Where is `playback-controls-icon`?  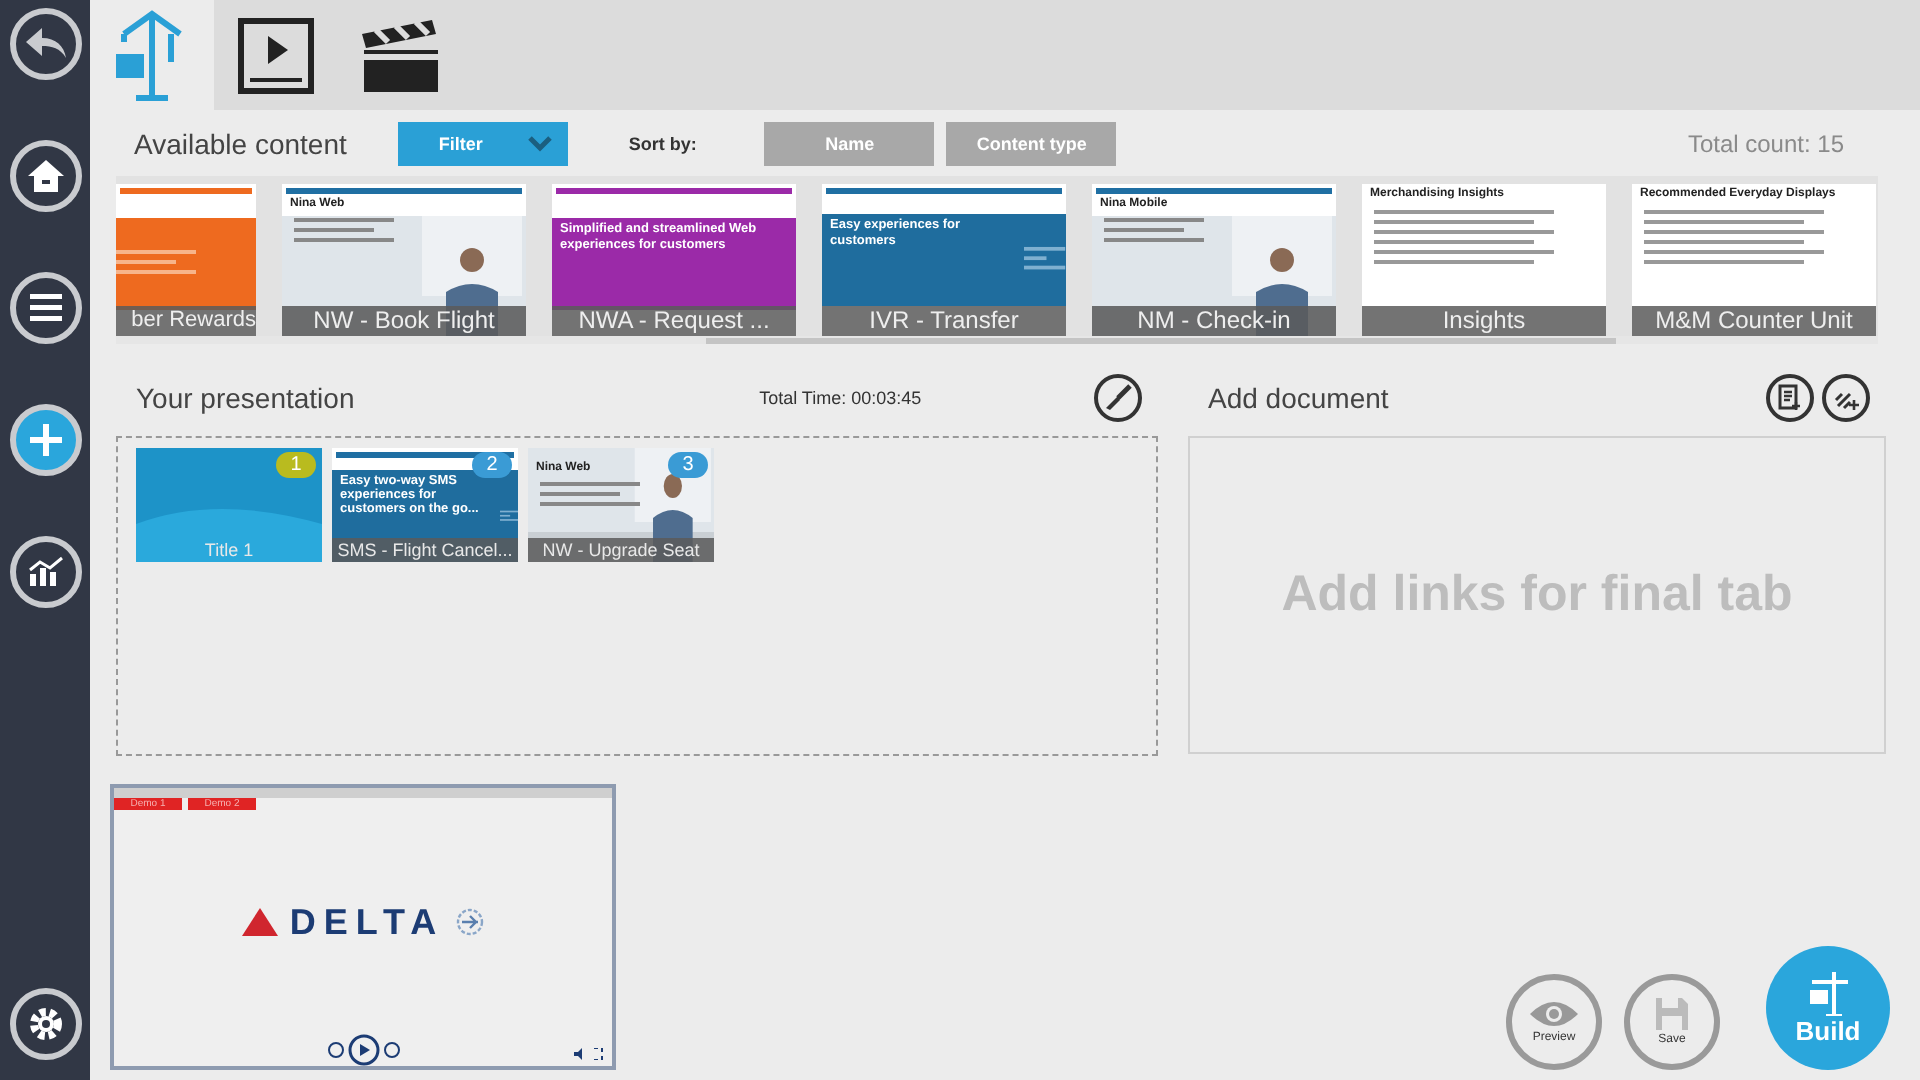
playback-controls-icon is located at coordinates (363, 1050).